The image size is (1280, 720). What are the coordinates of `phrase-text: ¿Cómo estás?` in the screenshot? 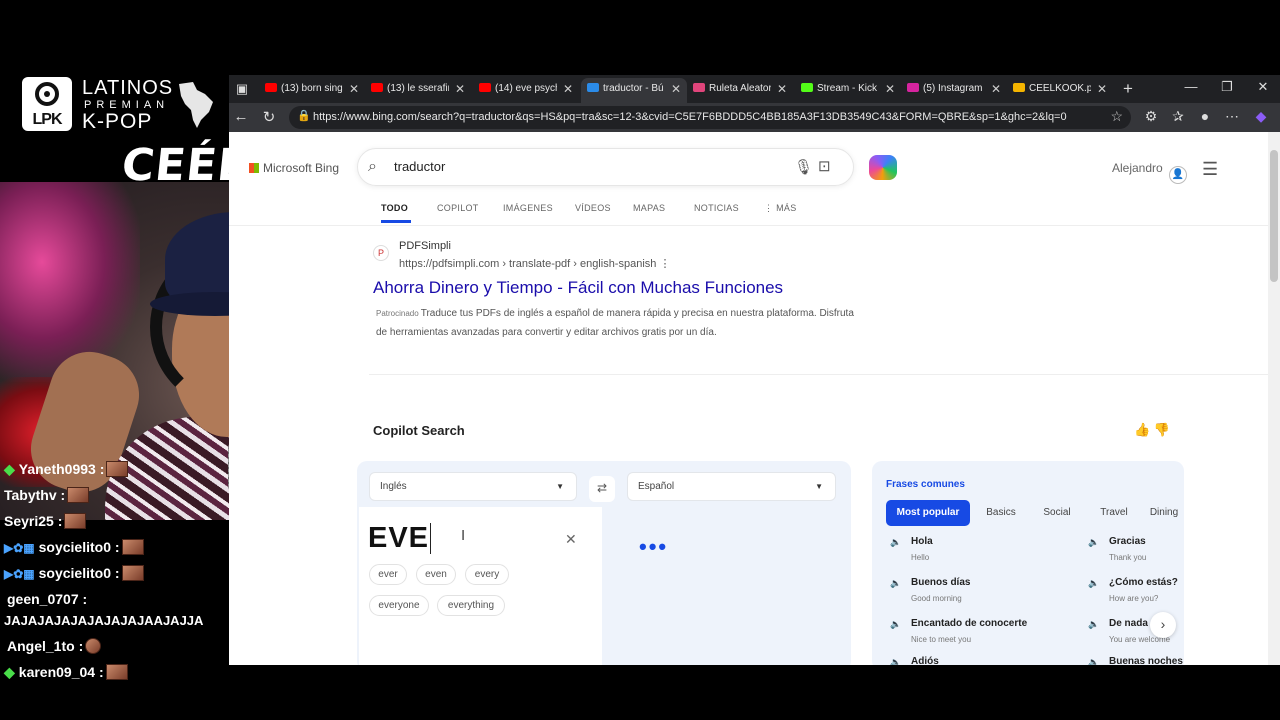 It's located at (1143, 582).